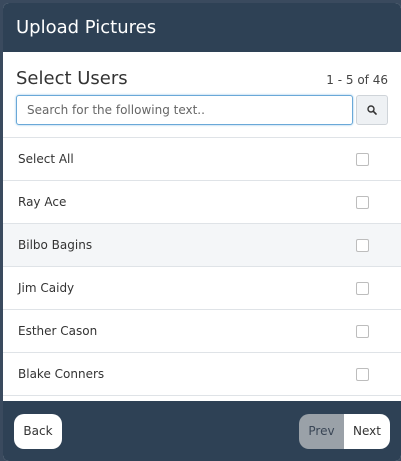  What do you see at coordinates (61, 374) in the screenshot?
I see `user-name: Blake Conners` at bounding box center [61, 374].